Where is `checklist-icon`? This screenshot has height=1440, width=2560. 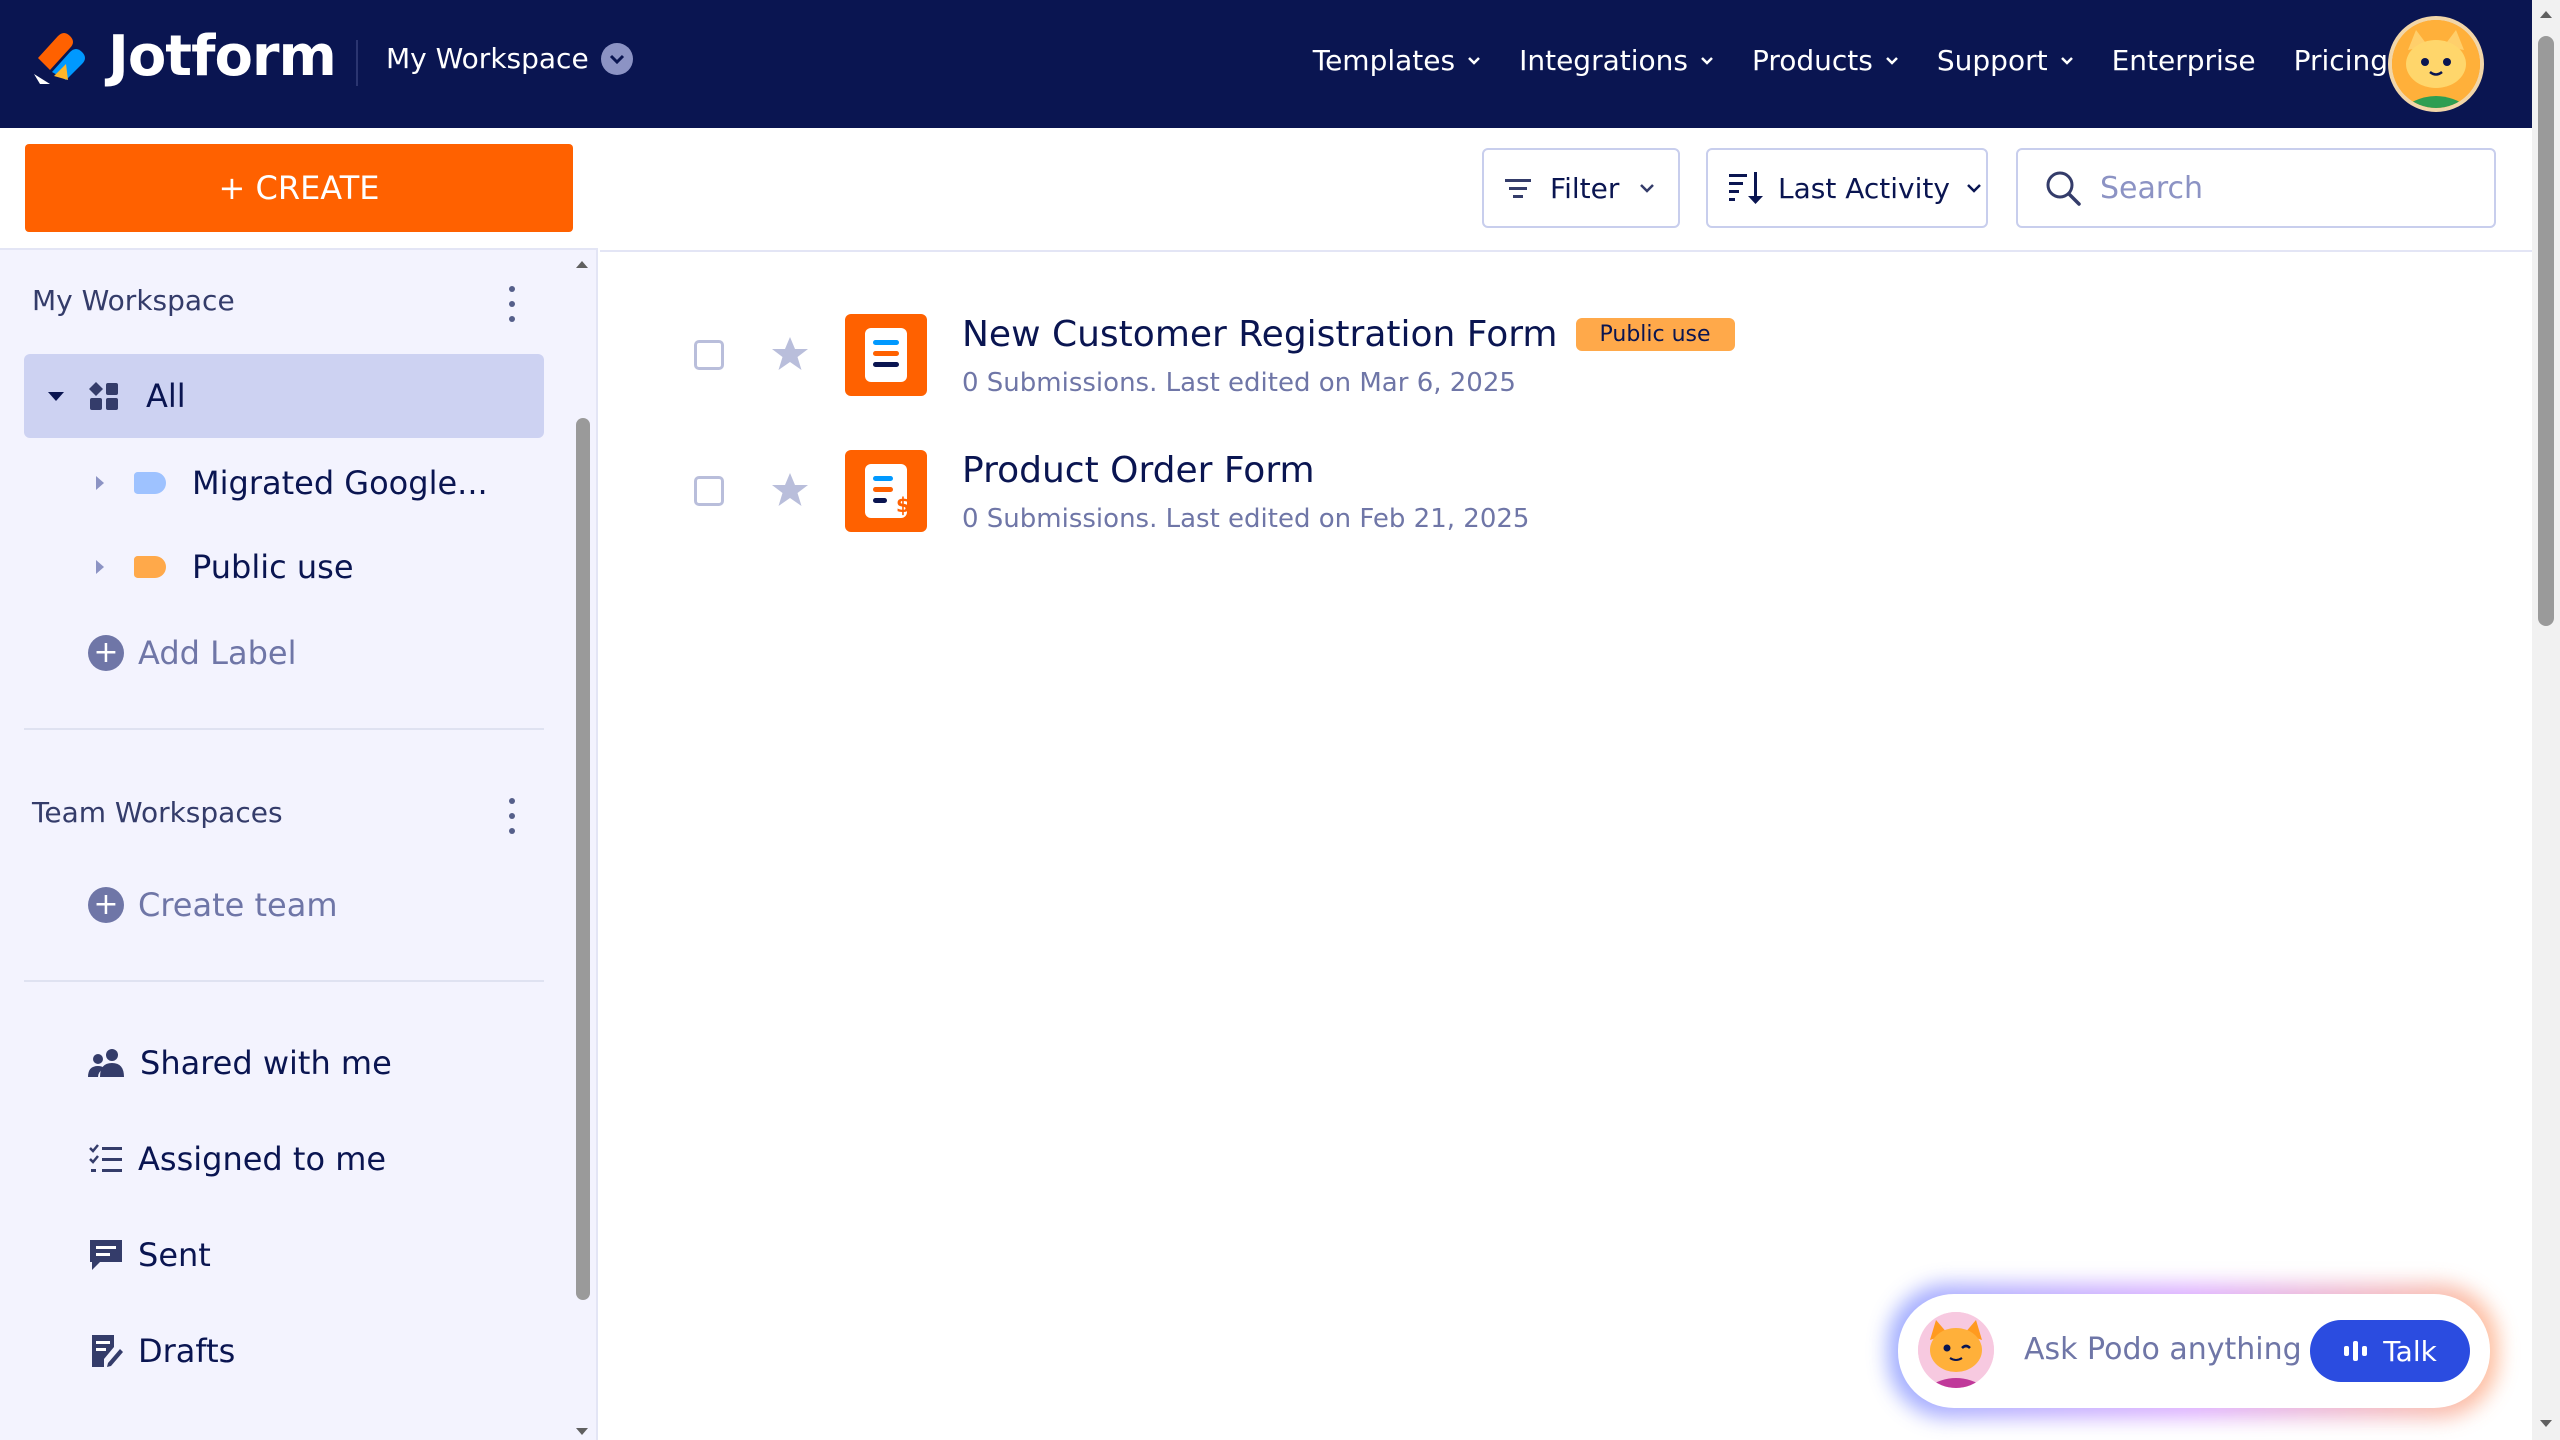 checklist-icon is located at coordinates (105, 1158).